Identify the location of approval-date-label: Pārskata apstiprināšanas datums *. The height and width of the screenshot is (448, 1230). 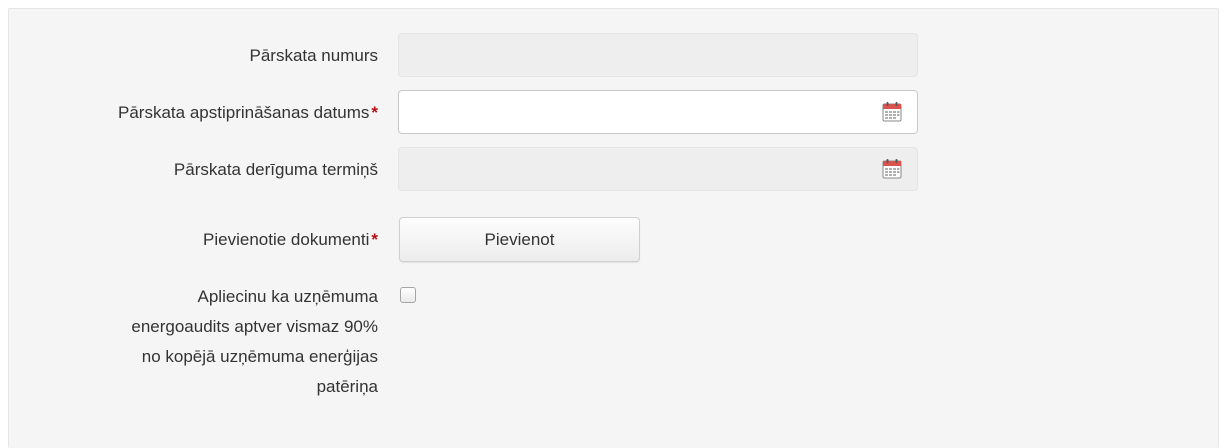
(248, 113).